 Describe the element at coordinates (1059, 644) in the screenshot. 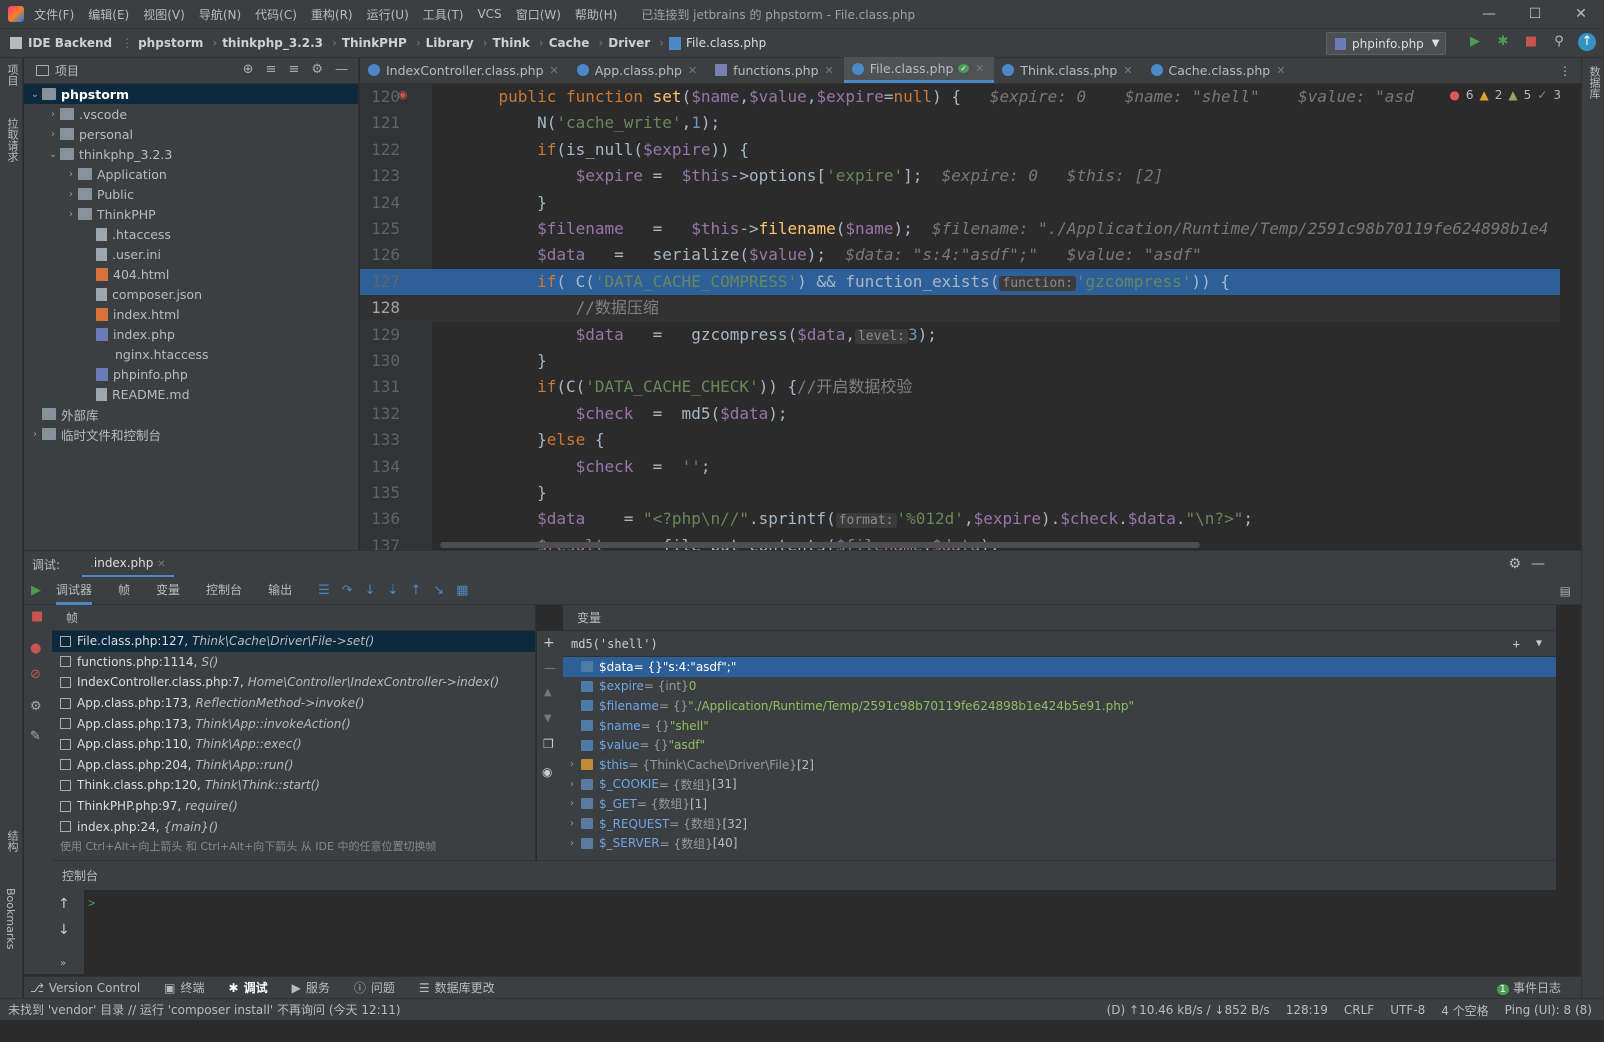

I see `watch-expression-input: md5('shell') + ▼` at that location.